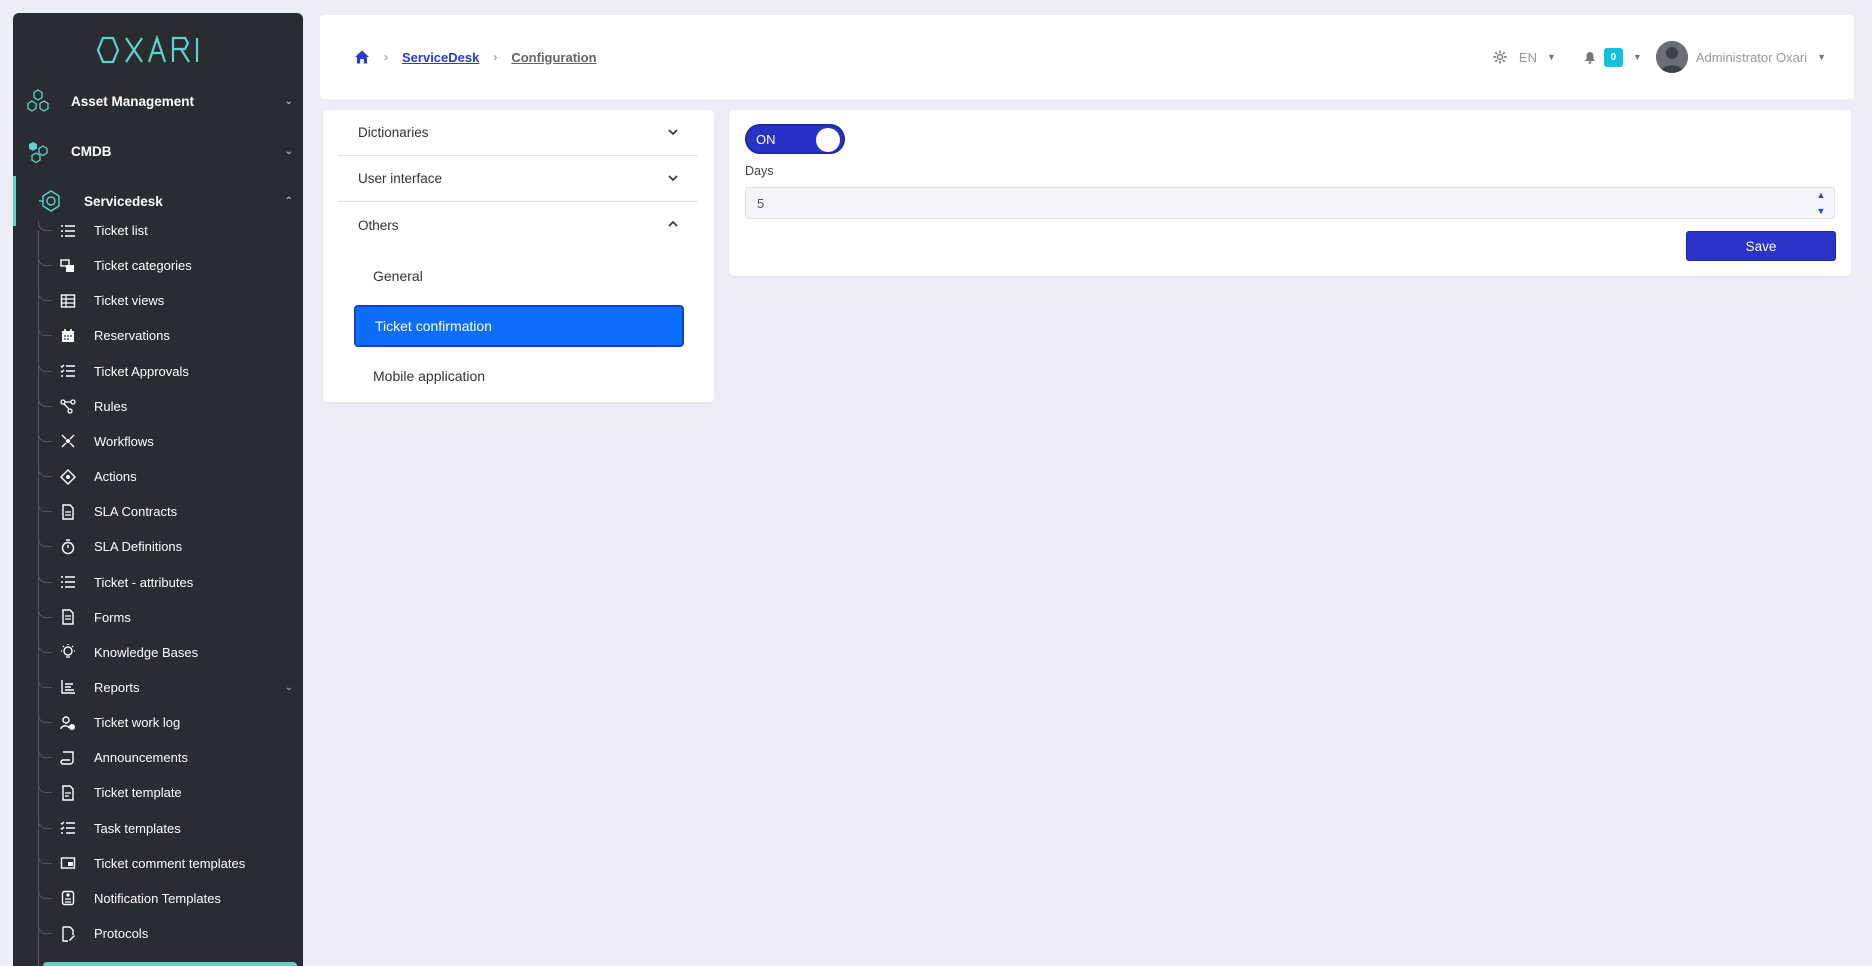  I want to click on sidebar-item-label: Ticket comment templates, so click(170, 863).